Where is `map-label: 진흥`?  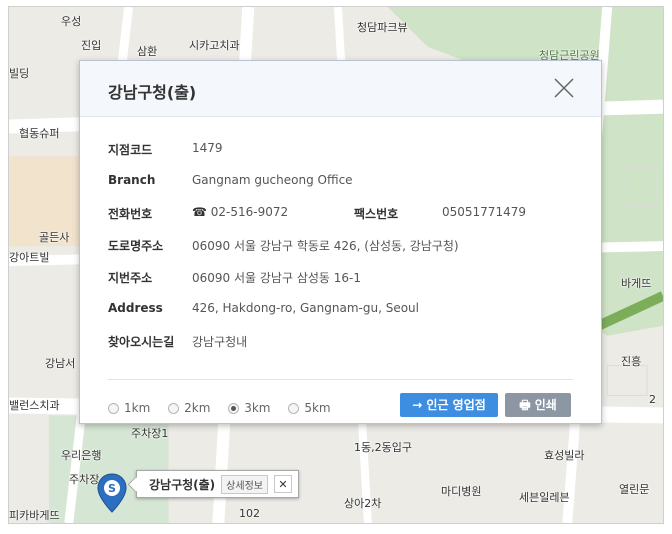
map-label: 진흥 is located at coordinates (631, 361).